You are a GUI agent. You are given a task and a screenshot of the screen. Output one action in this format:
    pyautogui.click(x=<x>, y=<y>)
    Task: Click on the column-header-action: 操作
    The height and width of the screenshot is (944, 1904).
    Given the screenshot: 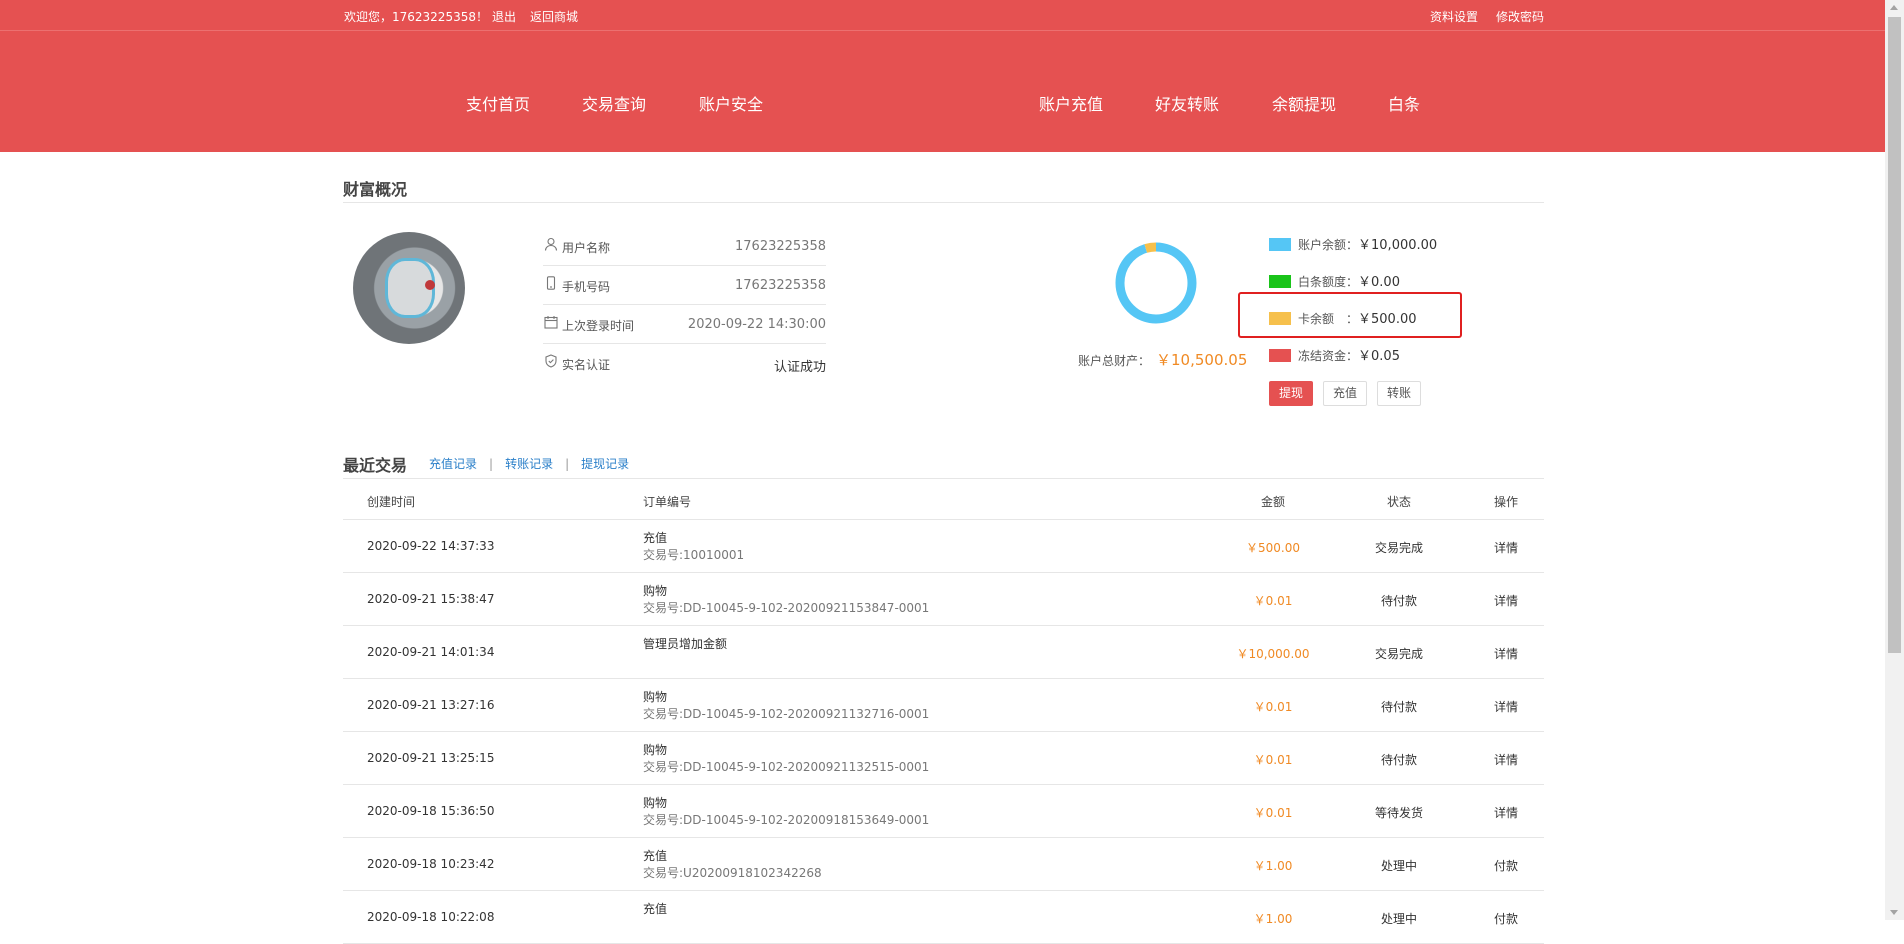 What is the action you would take?
    pyautogui.click(x=1505, y=502)
    